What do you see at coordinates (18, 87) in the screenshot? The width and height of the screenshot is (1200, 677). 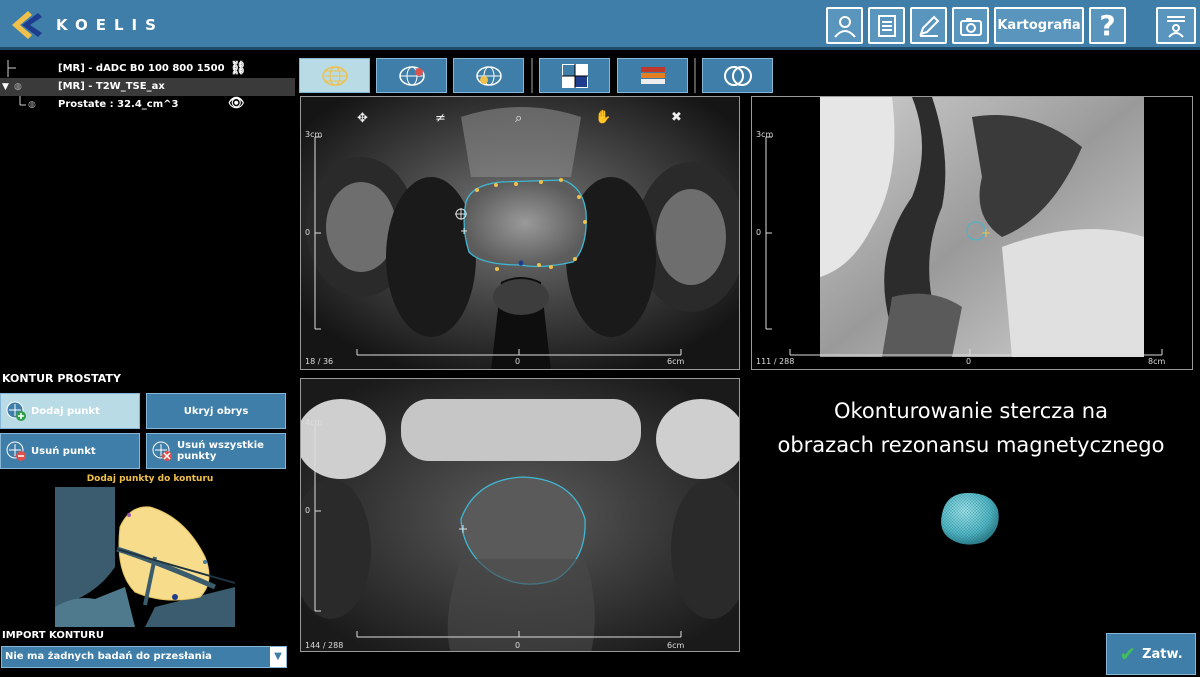 I see `series-icon: ◍` at bounding box center [18, 87].